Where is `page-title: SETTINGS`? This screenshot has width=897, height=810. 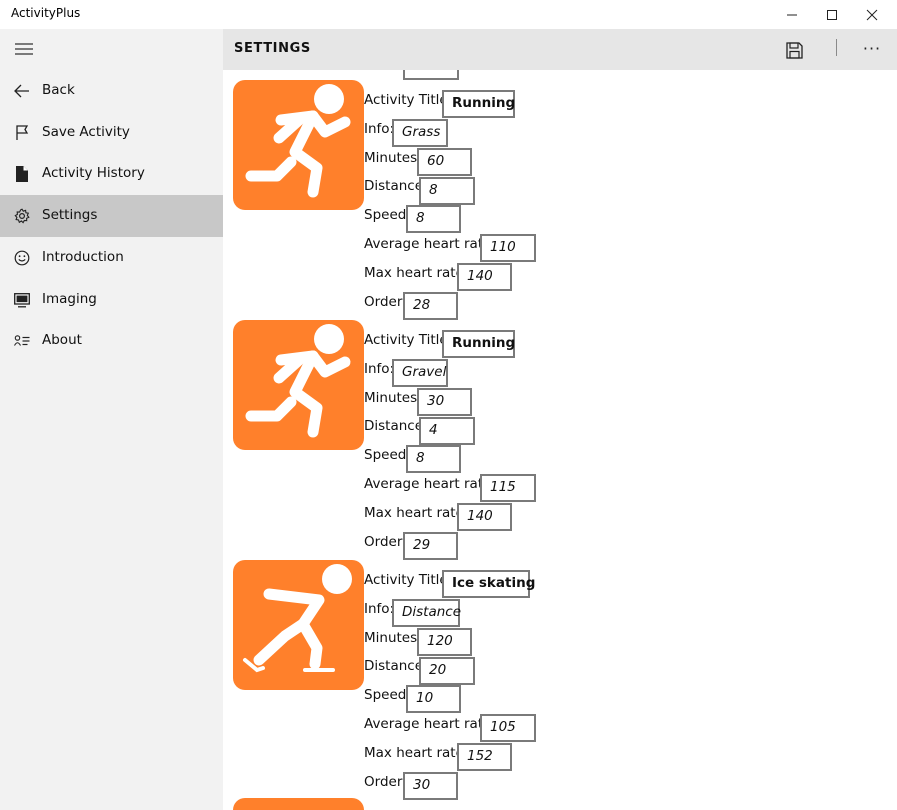
page-title: SETTINGS is located at coordinates (272, 48).